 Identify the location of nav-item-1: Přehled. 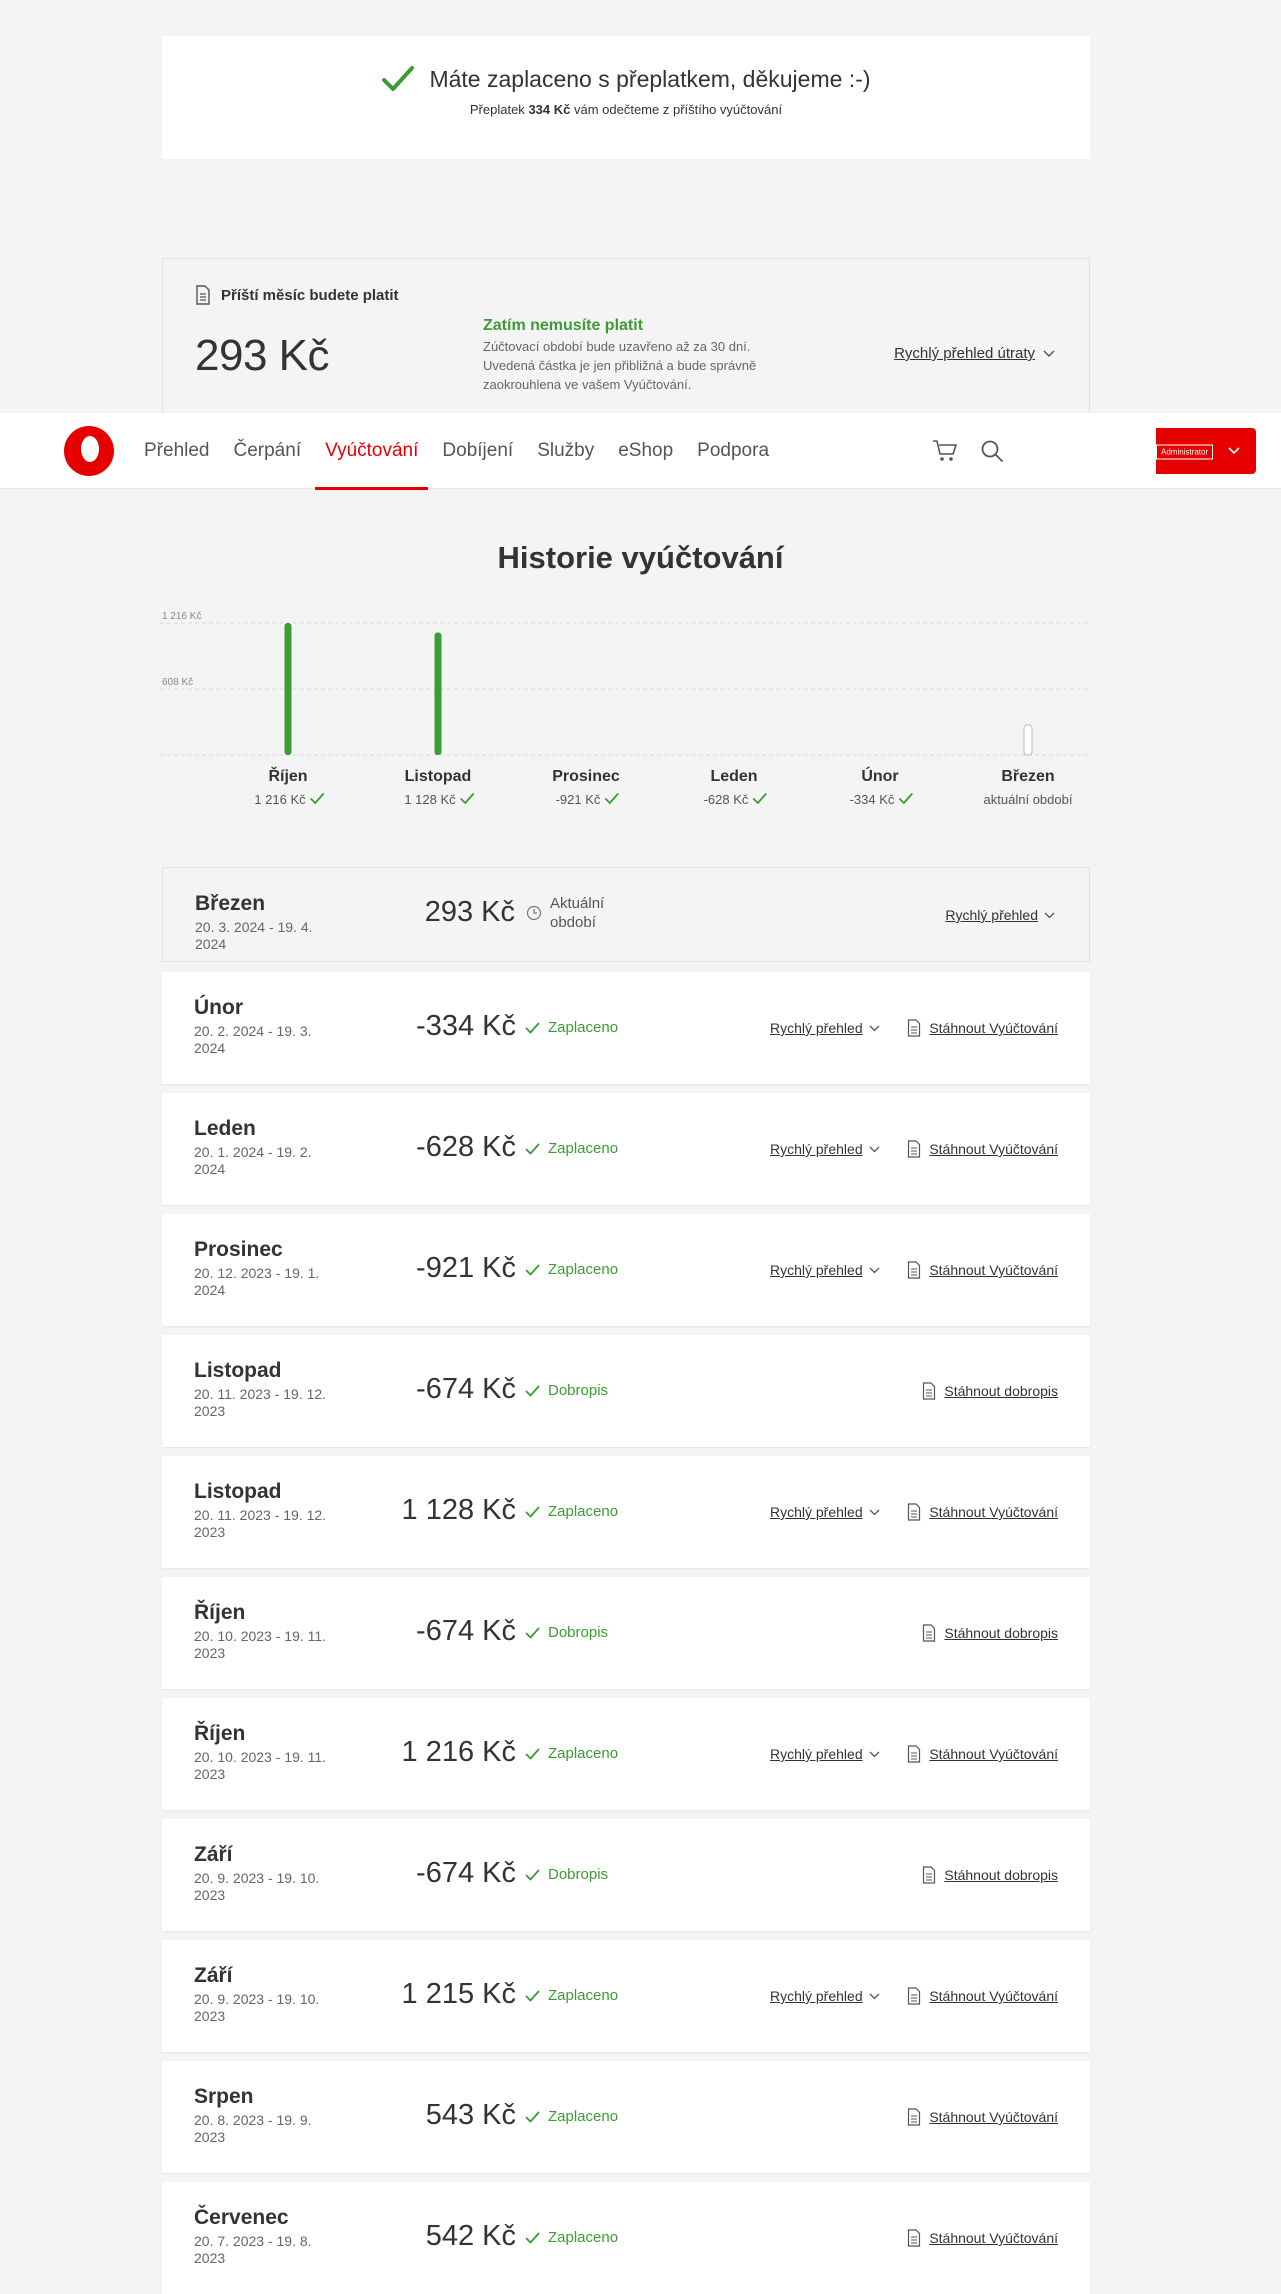
(177, 451).